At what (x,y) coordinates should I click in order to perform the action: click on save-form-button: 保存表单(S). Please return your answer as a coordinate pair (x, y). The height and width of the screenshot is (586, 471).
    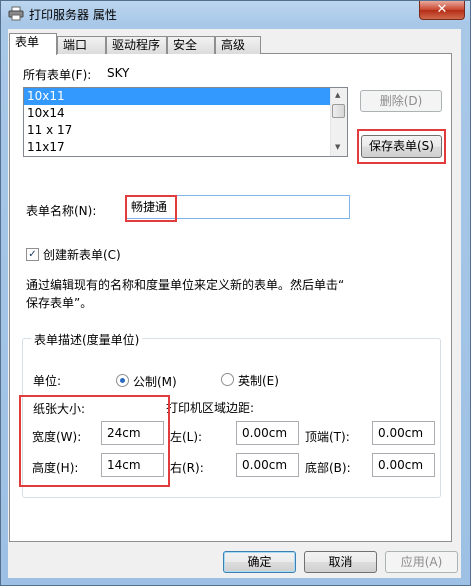
    Looking at the image, I should click on (401, 146).